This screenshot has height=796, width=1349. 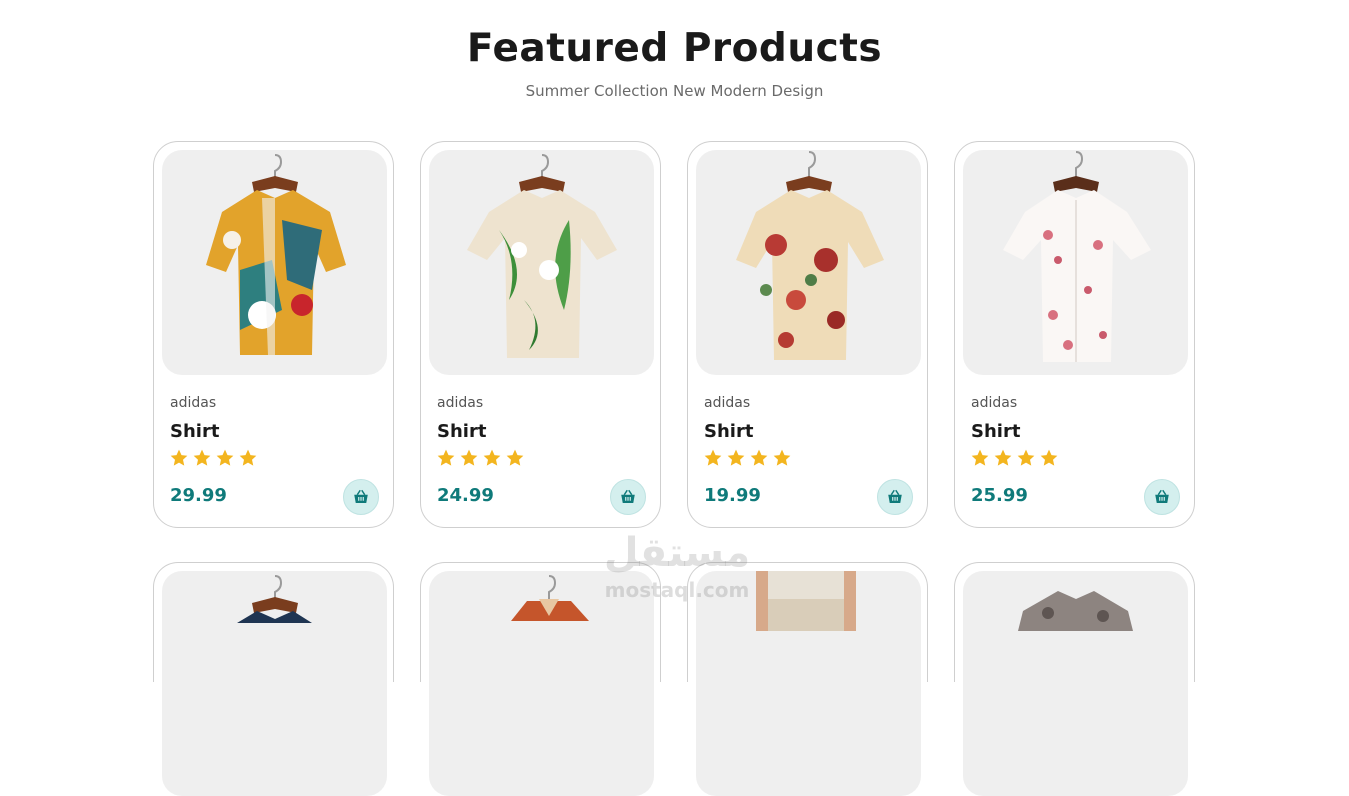 What do you see at coordinates (674, 48) in the screenshot?
I see `section-title: Featured Products` at bounding box center [674, 48].